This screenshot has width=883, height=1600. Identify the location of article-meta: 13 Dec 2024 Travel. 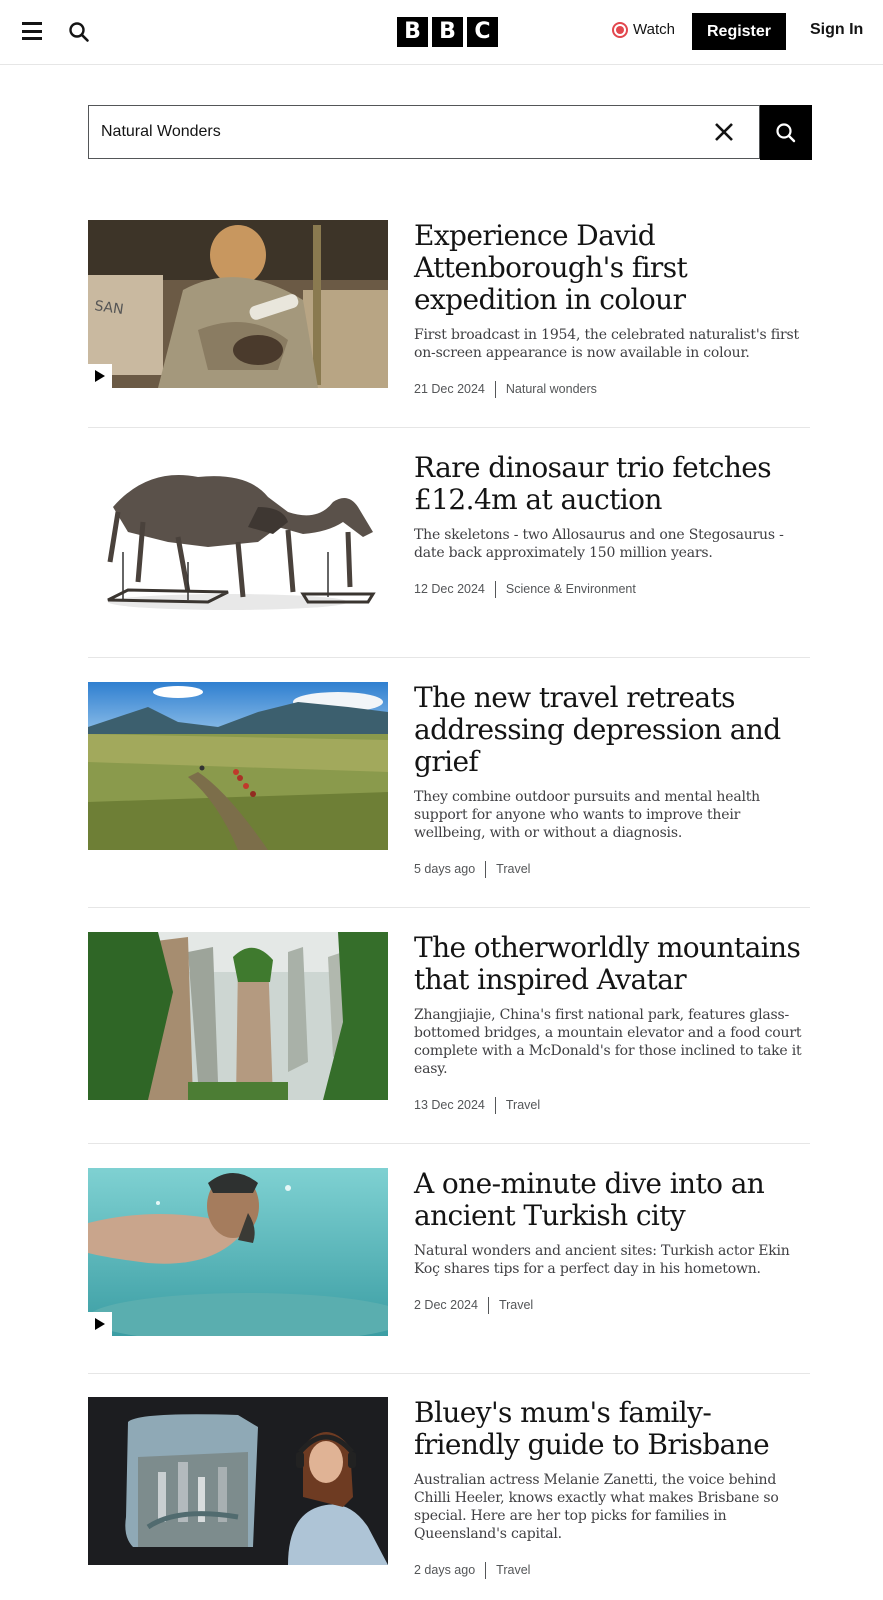
(612, 1105).